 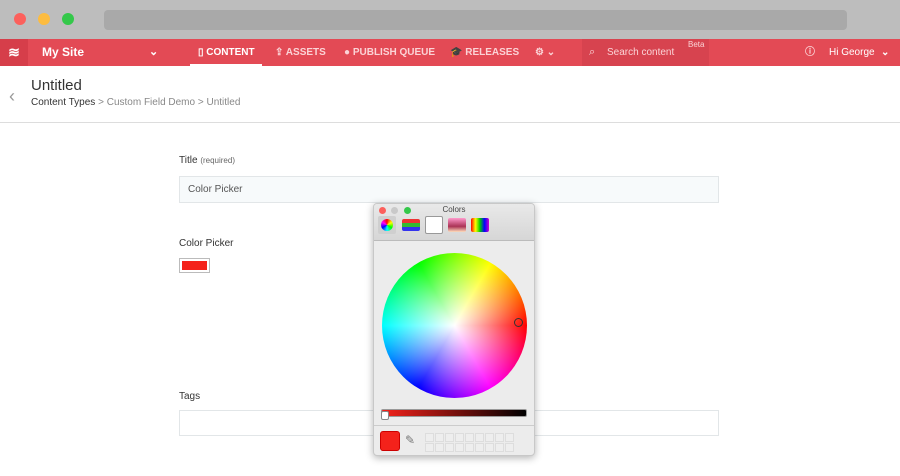 I want to click on palettes-tab-icon, so click(x=434, y=225).